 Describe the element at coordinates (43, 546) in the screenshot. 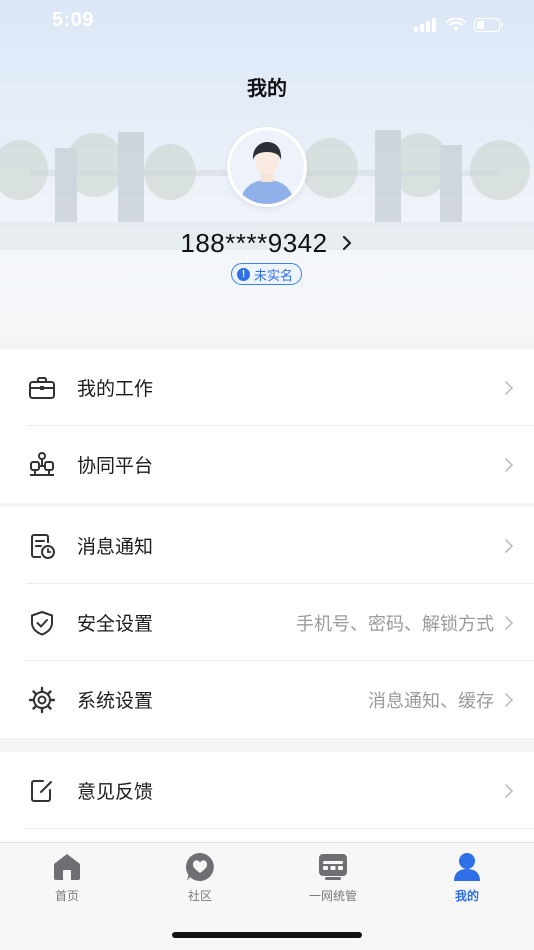

I see `message-notification-icon` at that location.